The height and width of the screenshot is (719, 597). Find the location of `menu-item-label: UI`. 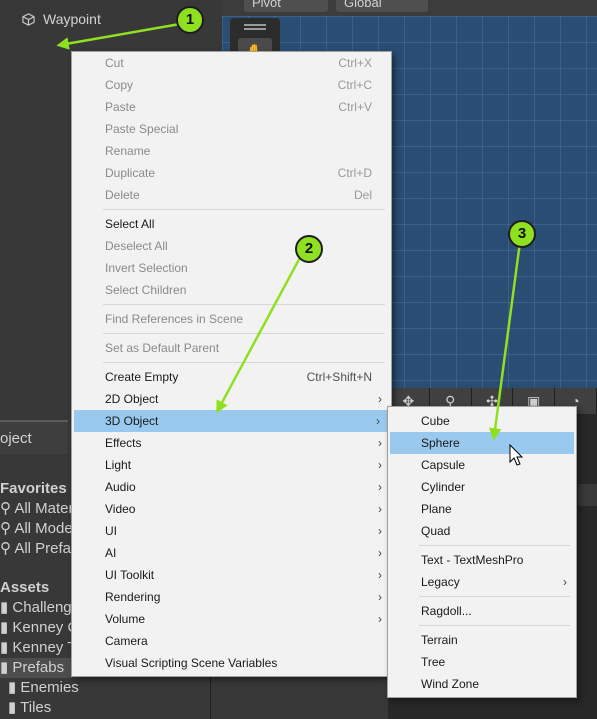

menu-item-label: UI is located at coordinates (111, 531).